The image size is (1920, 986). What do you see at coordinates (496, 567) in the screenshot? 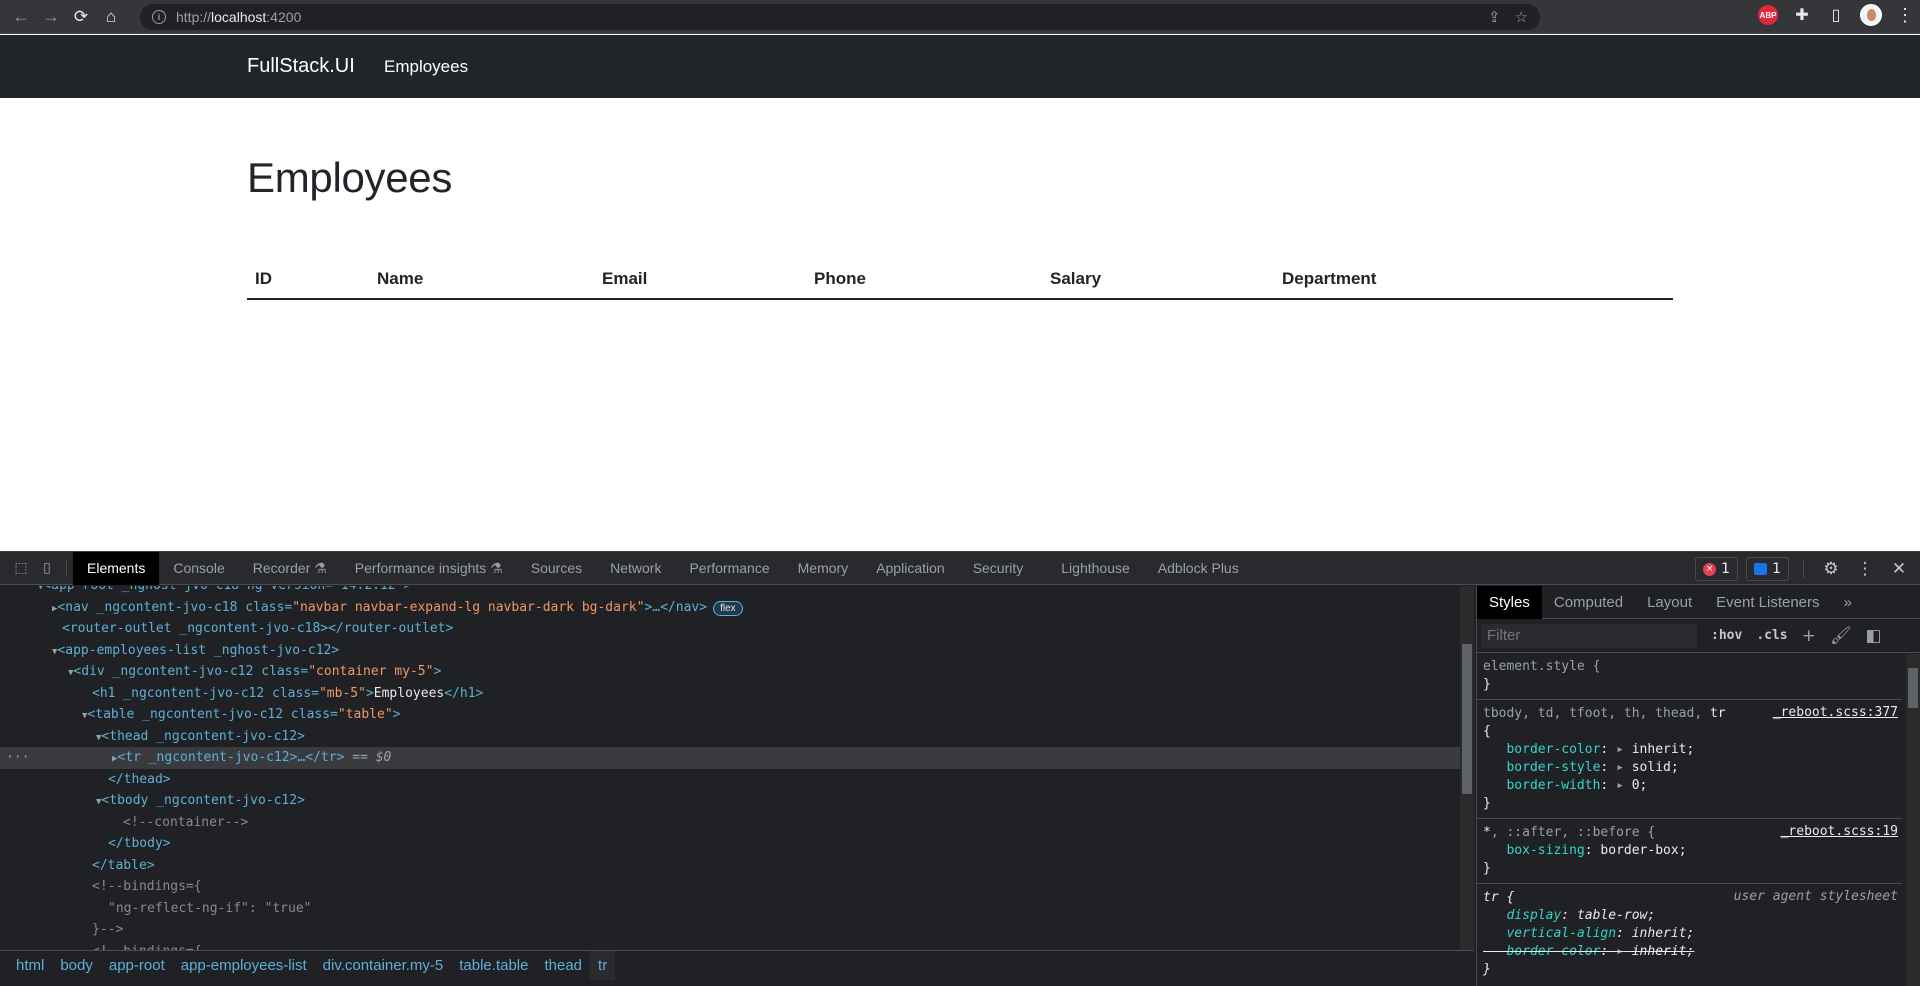
I see `flask-icon: ⚗` at bounding box center [496, 567].